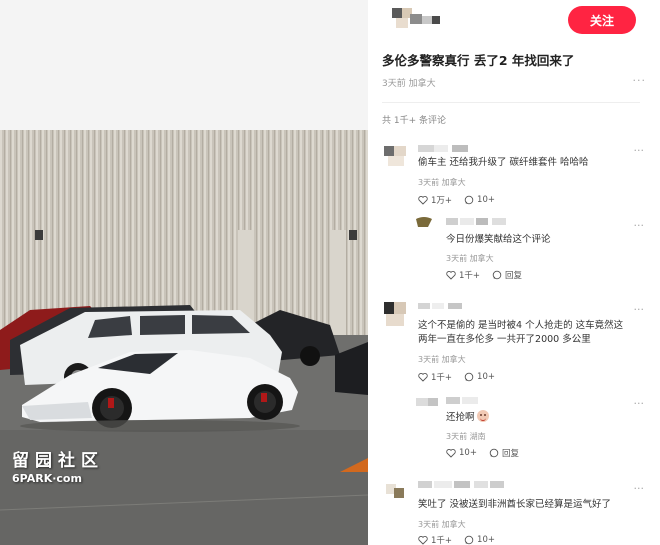  Describe the element at coordinates (530, 249) in the screenshot. I see `reply-item: 今日份爆笑献给这个评论 3天前 加拿大 1千+ 回复 ···` at that location.